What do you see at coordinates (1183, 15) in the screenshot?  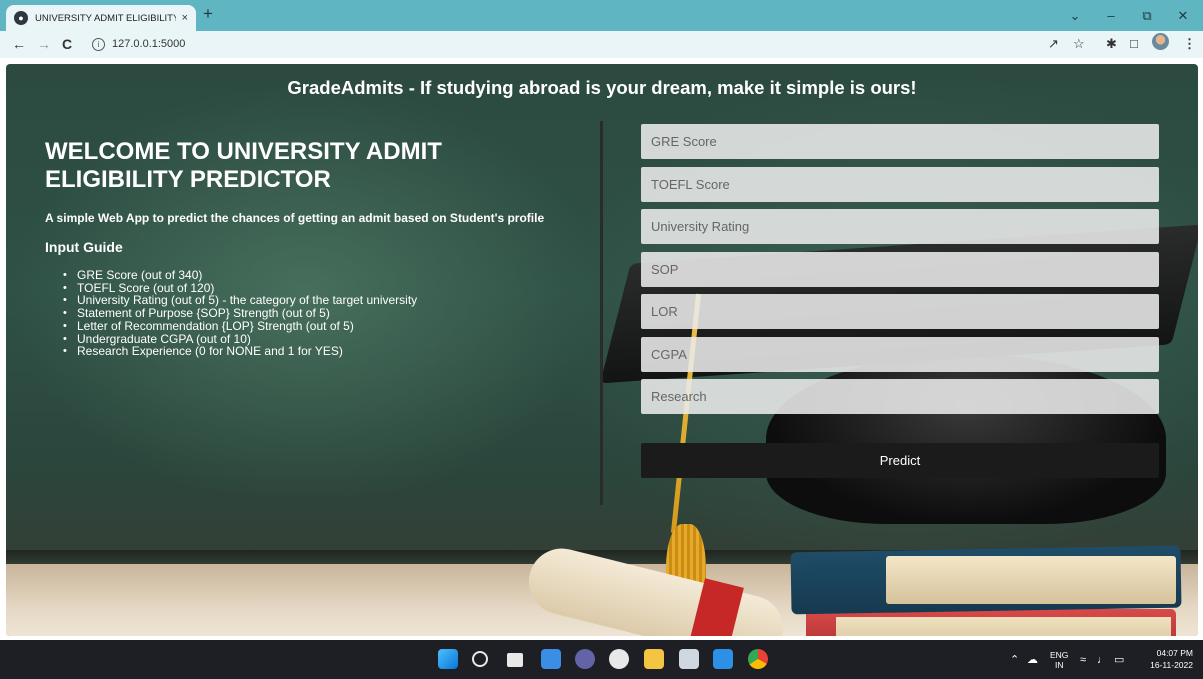 I see `close-window-icon: ✕` at bounding box center [1183, 15].